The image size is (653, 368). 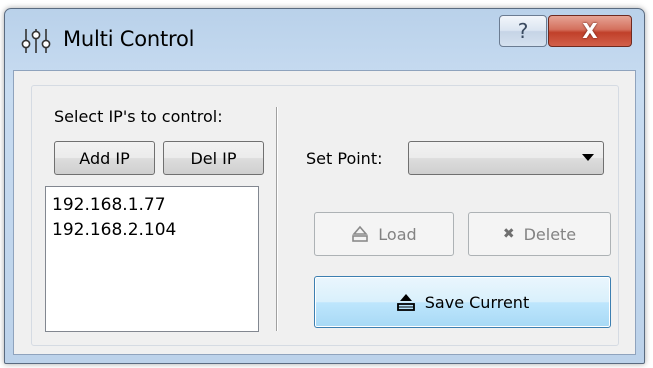 What do you see at coordinates (138, 116) in the screenshot?
I see `select-ip-label: Select IP's to control:` at bounding box center [138, 116].